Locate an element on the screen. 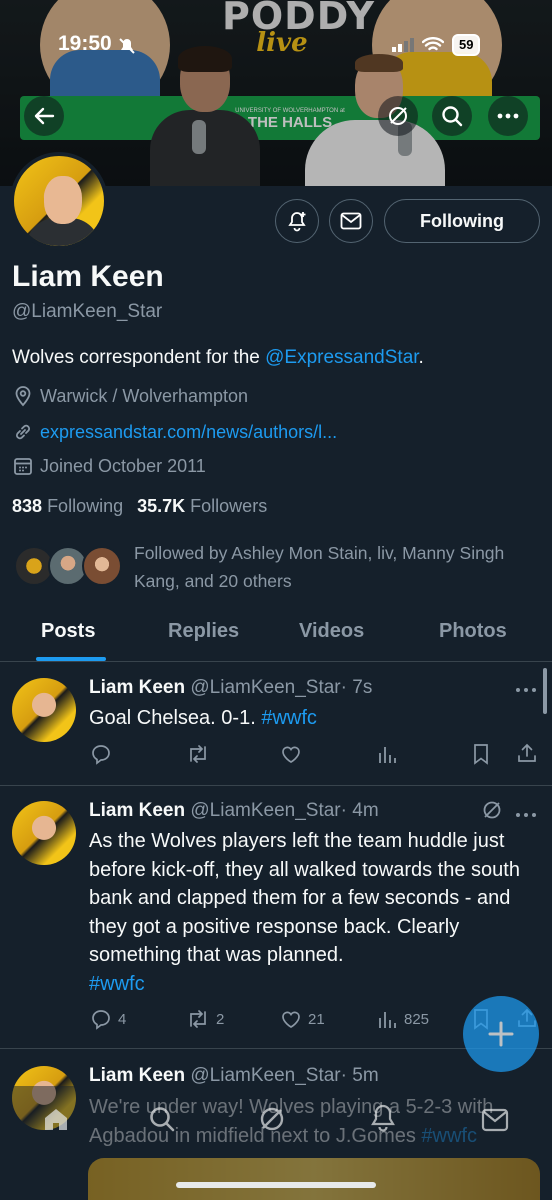  repost-button: 2 is located at coordinates (205, 1019).